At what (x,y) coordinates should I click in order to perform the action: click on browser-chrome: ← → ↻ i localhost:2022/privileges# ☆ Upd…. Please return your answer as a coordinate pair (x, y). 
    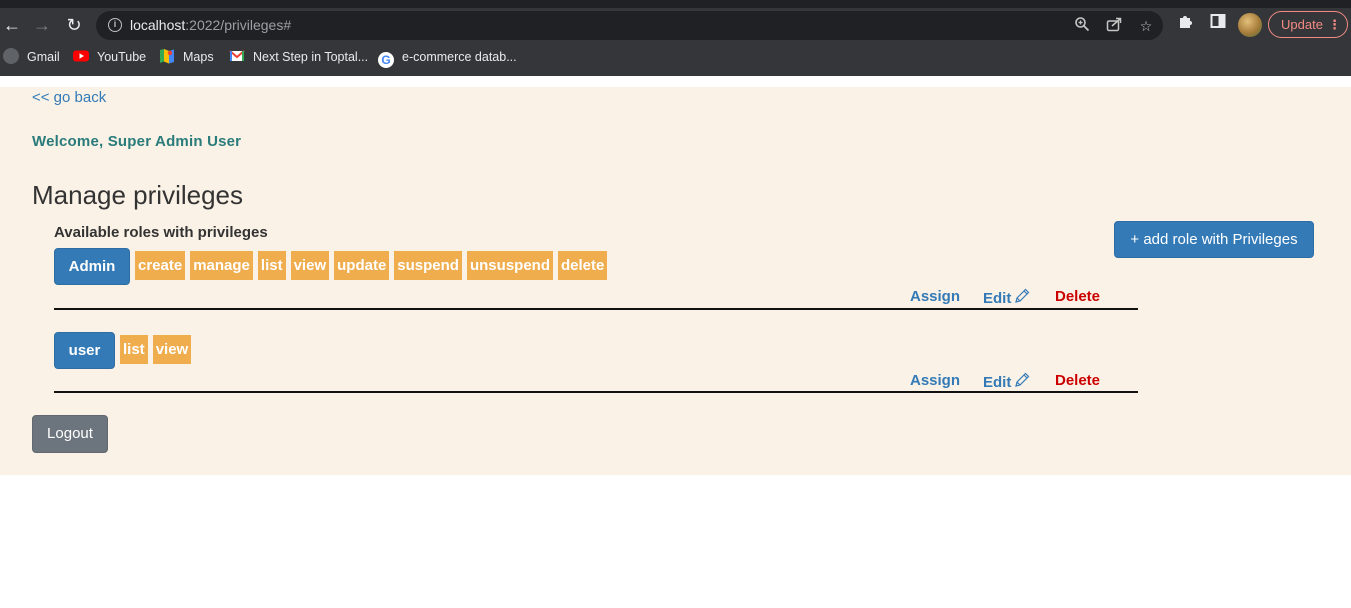
    Looking at the image, I should click on (675, 38).